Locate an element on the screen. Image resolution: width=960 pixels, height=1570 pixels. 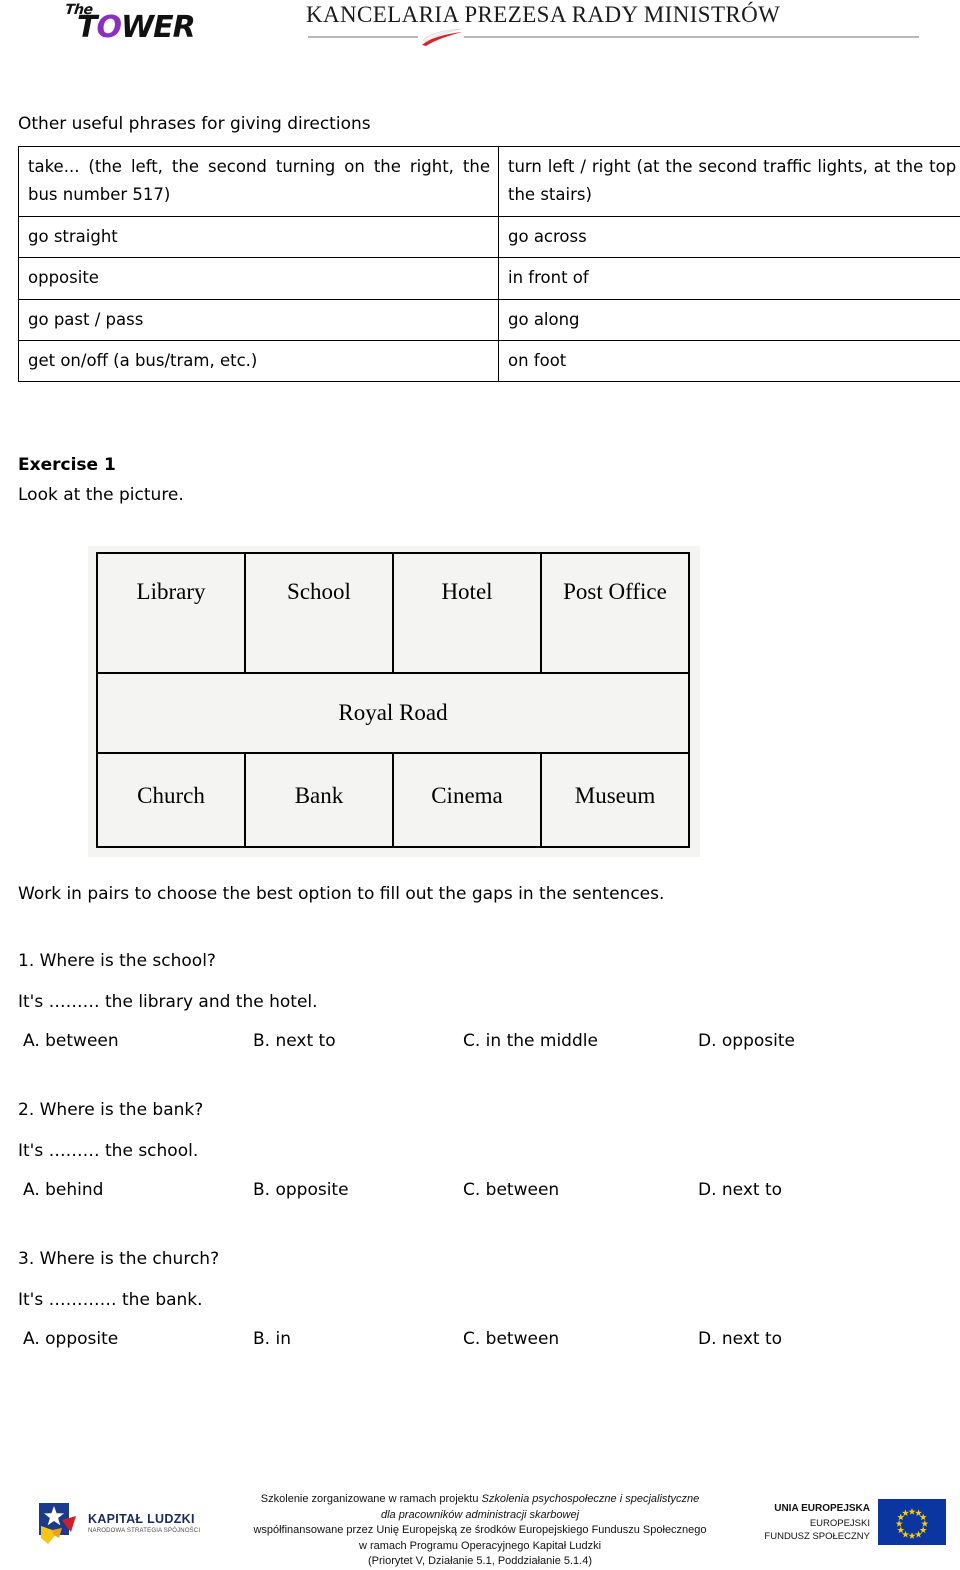
question-sentence: It's ……… the library and the hotel. is located at coordinates (478, 1002).